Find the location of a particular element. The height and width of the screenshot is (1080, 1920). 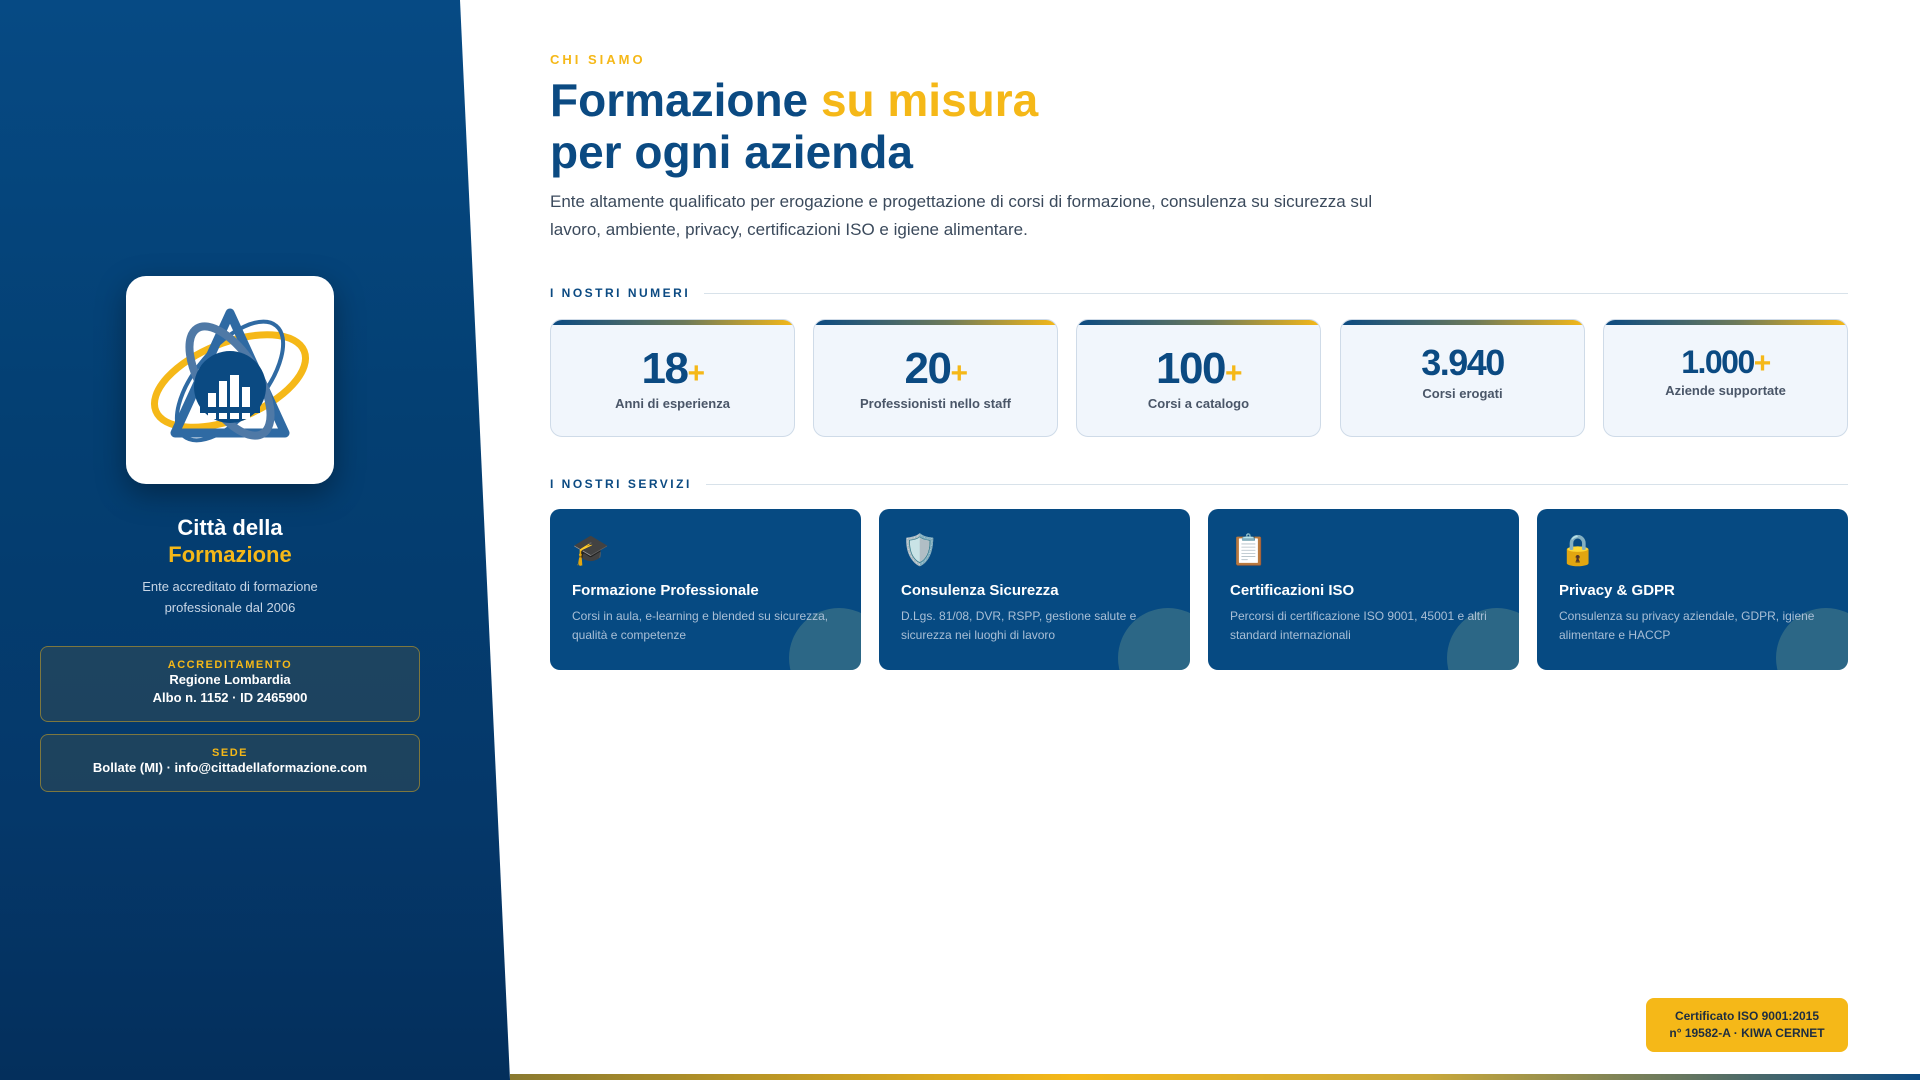

stat-label: Aziende supportate is located at coordinates (1725, 390).